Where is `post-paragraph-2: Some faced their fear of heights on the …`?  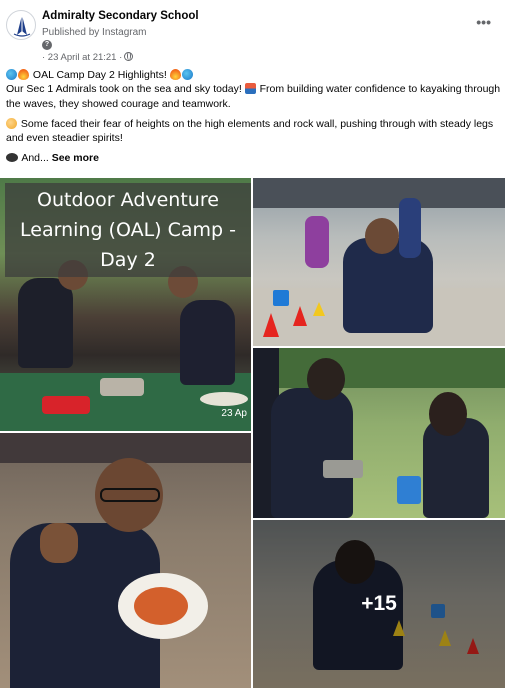 post-paragraph-2: Some faced their fear of heights on the … is located at coordinates (253, 131).